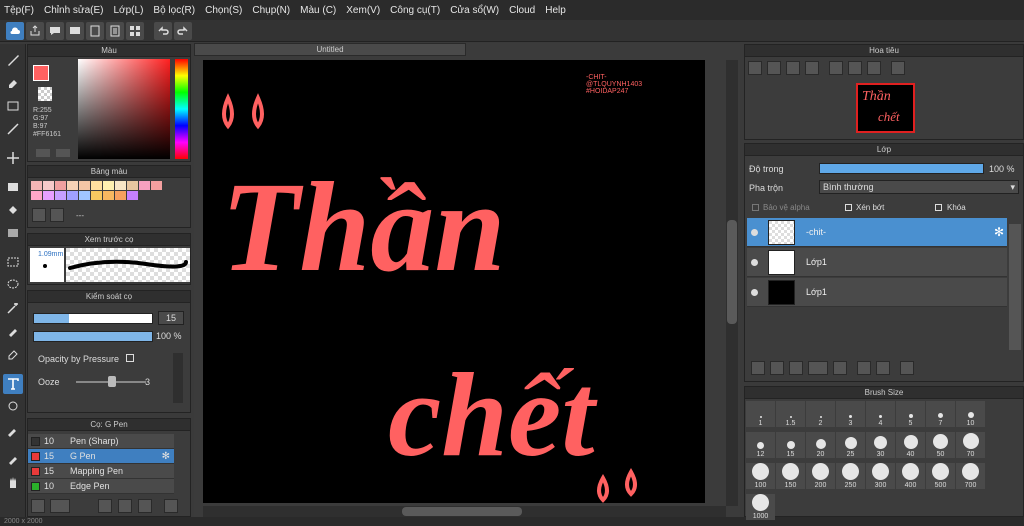 The height and width of the screenshot is (526, 1024). Describe the element at coordinates (907, 368) in the screenshot. I see `delete-layer-trash-icon` at that location.